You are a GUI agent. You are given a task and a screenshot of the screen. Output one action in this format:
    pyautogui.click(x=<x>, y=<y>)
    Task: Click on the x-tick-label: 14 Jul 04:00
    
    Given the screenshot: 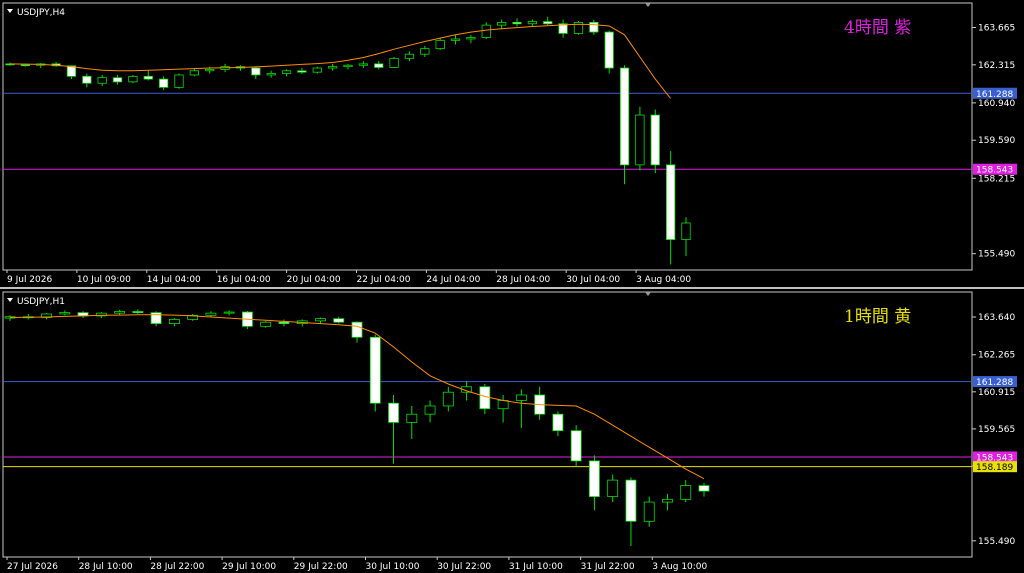 What is the action you would take?
    pyautogui.click(x=174, y=280)
    